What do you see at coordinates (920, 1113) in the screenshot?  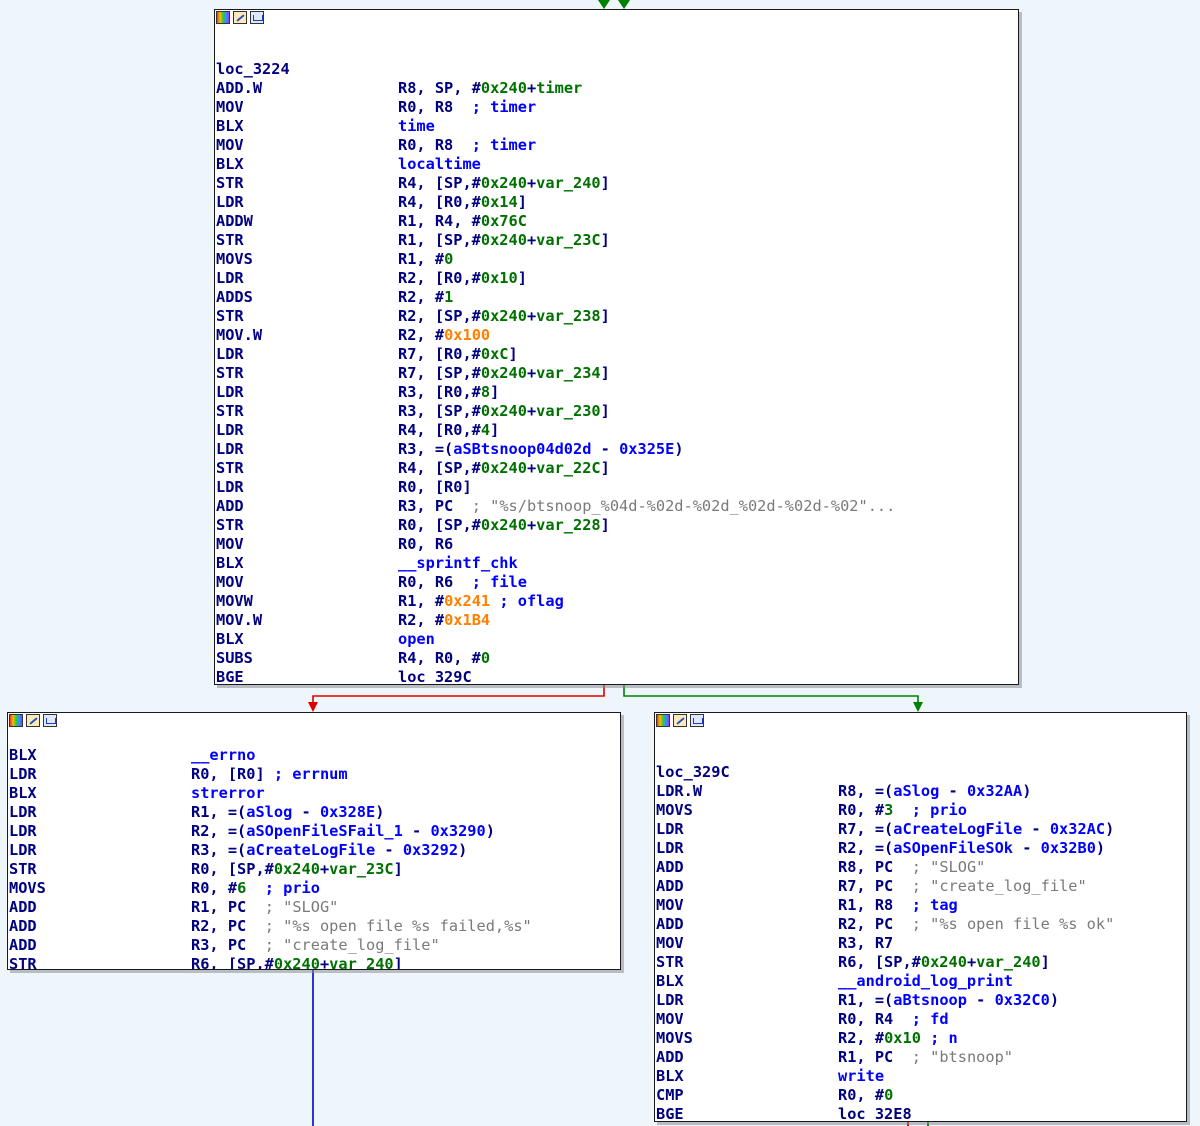 I see `instruction-line: BGE loc_32E8` at bounding box center [920, 1113].